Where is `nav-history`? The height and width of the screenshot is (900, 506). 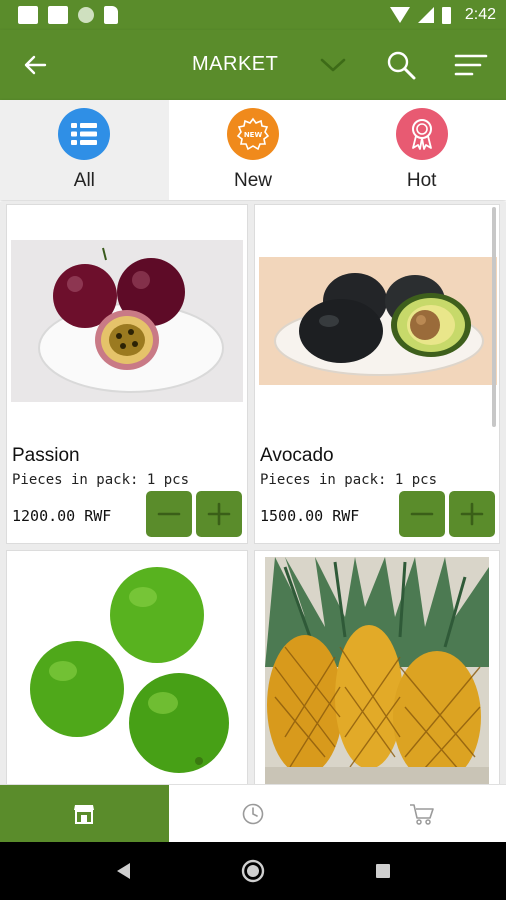 nav-history is located at coordinates (253, 813).